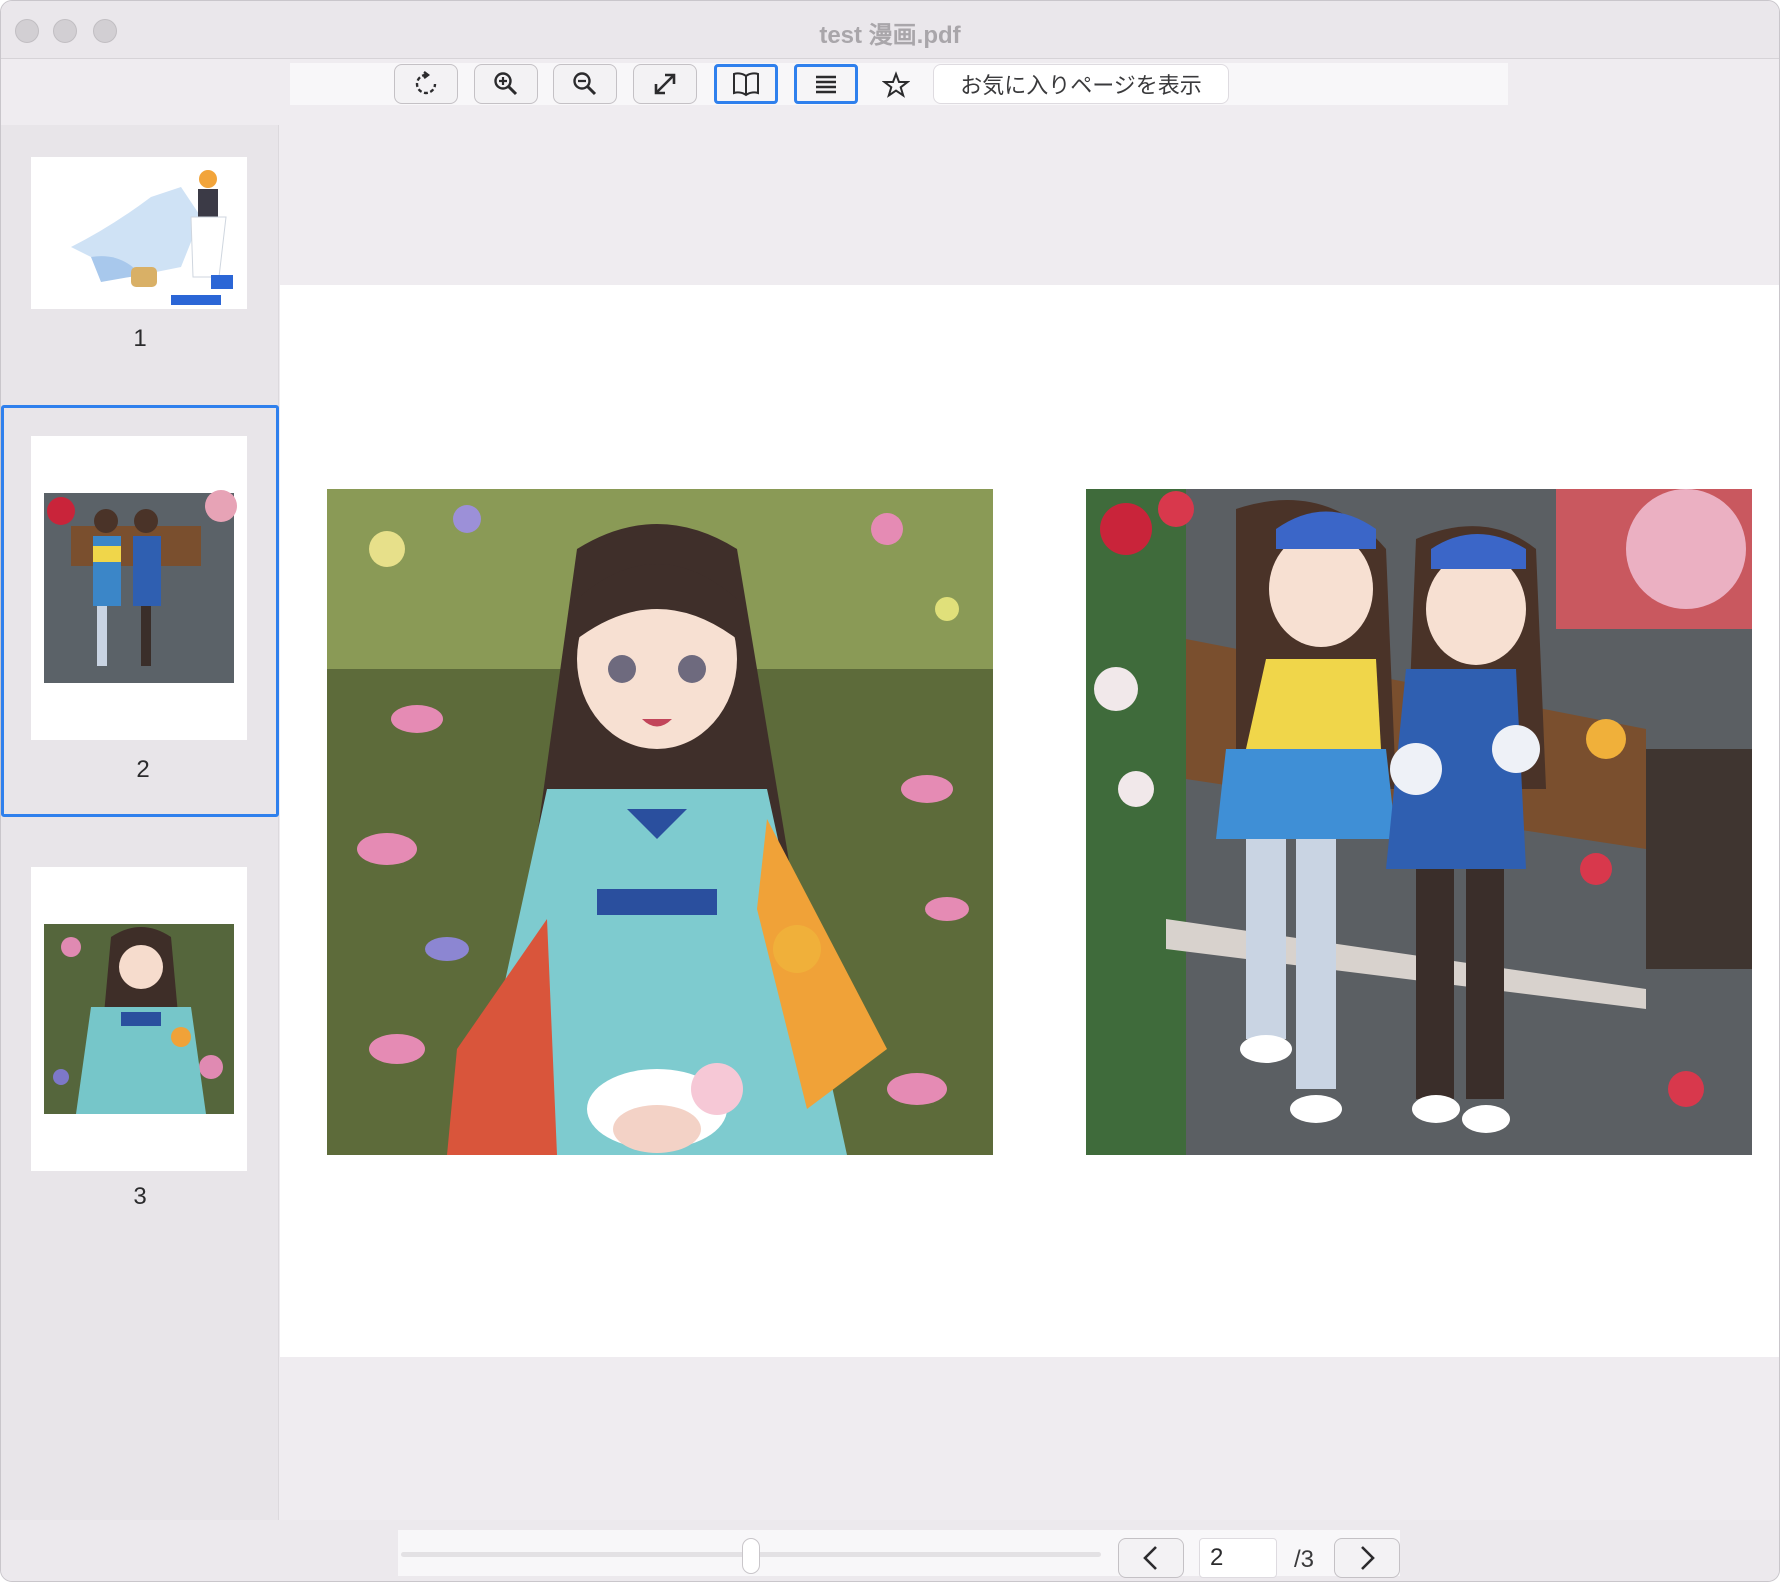 This screenshot has width=1780, height=1590. I want to click on thumbnail-page-2: 2, so click(140, 611).